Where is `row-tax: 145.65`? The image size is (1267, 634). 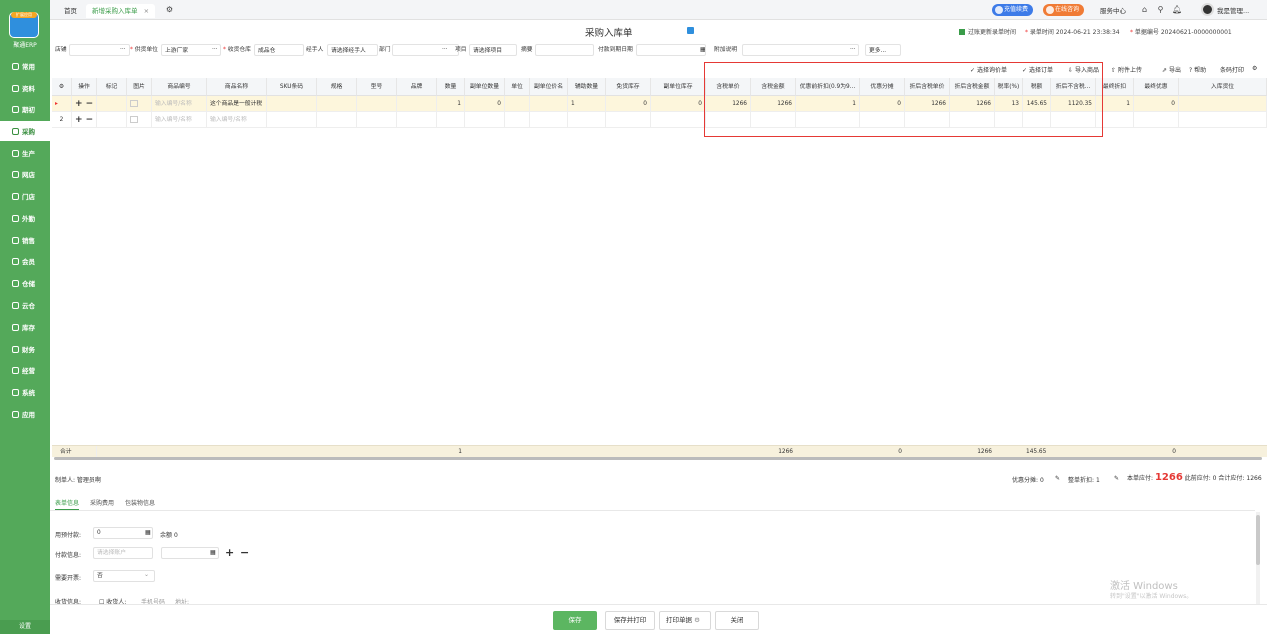 row-tax: 145.65 is located at coordinates (1037, 104).